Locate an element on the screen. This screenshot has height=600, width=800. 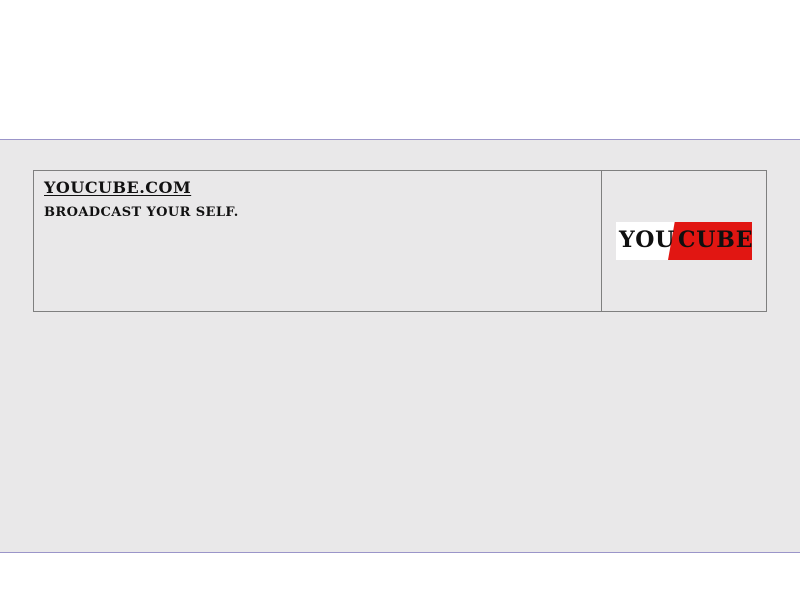
logo-area: YOU CUBE is located at coordinates (684, 241).